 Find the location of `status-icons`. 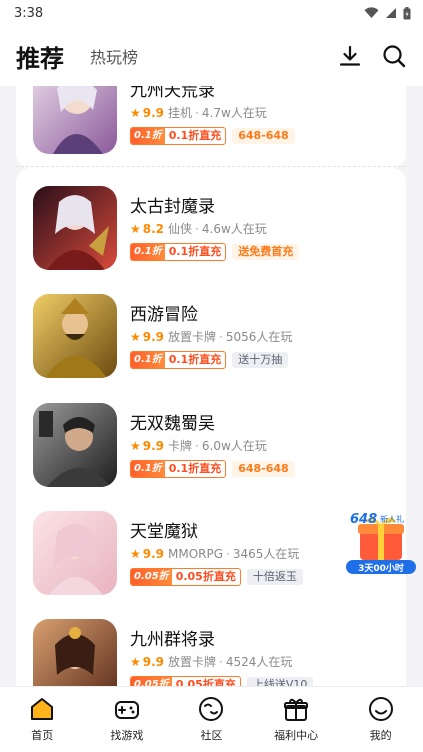

status-icons is located at coordinates (387, 13).